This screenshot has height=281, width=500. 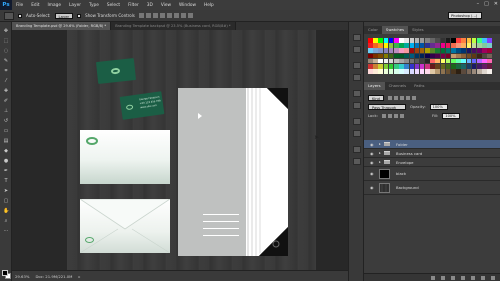 I want to click on move-tool-icon: ✥, so click(x=6, y=31).